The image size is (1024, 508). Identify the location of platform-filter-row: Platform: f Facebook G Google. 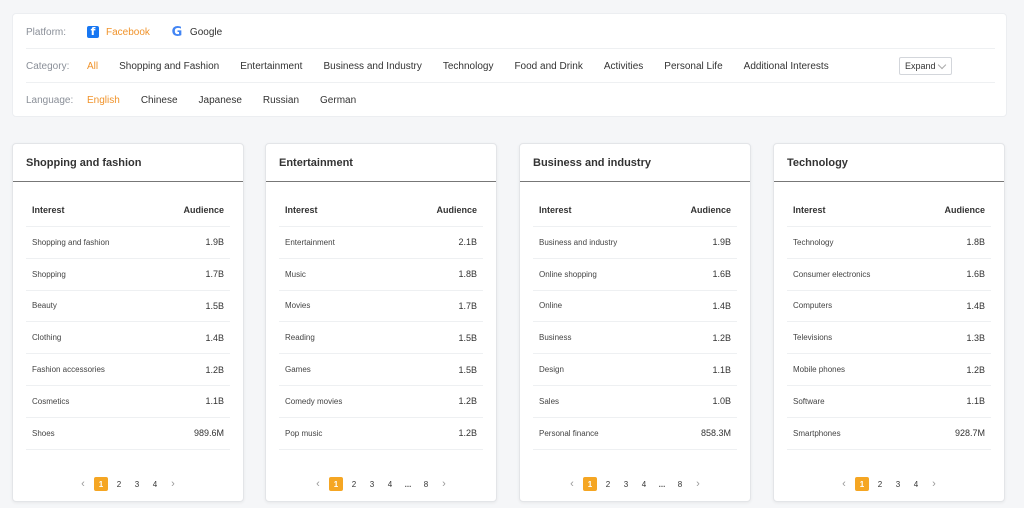
(134, 32).